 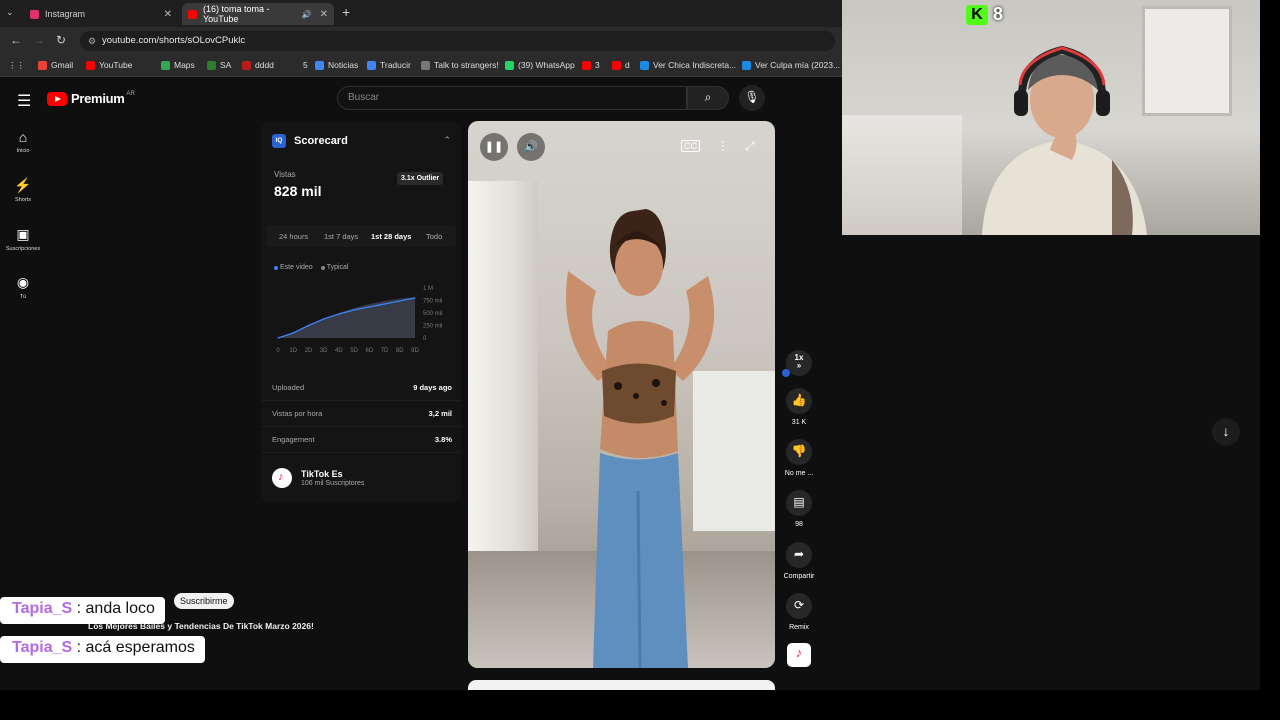 What do you see at coordinates (101, 14) in the screenshot?
I see `tab-instagram: Instagram ✕` at bounding box center [101, 14].